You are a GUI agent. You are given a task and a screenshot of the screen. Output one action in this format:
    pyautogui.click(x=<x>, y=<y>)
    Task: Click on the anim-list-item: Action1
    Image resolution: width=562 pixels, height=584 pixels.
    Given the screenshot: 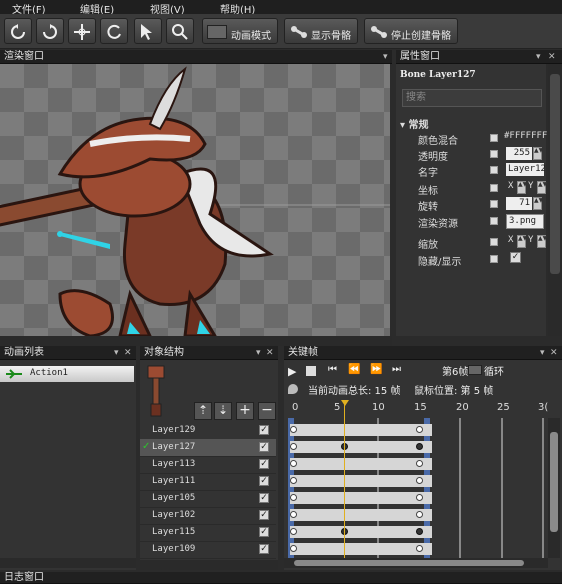 What is the action you would take?
    pyautogui.click(x=67, y=374)
    